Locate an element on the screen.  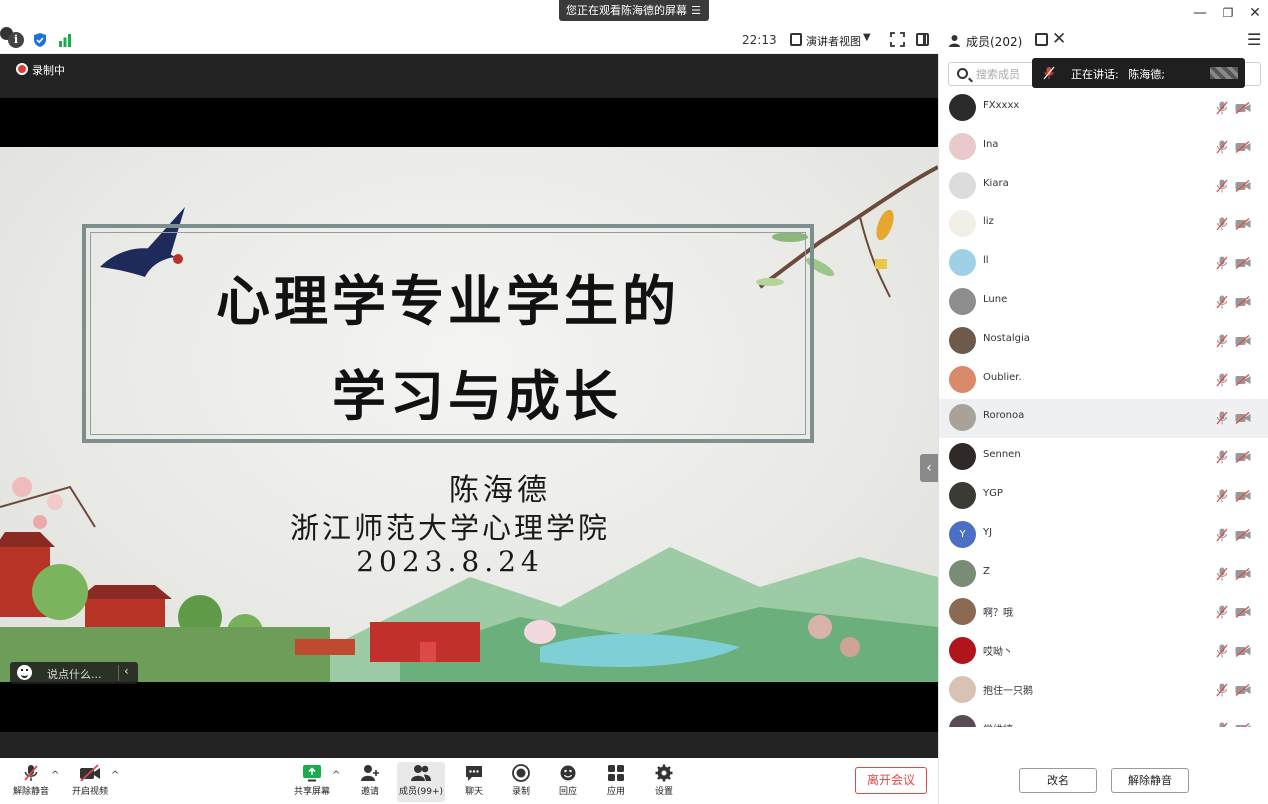
members-button: 成员(99+) is located at coordinates (421, 782).